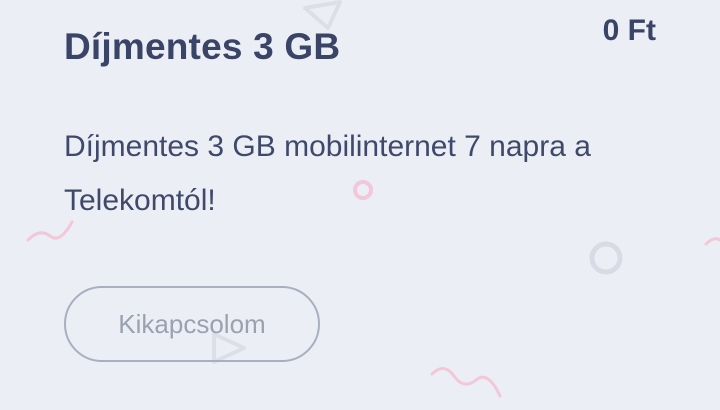  Describe the element at coordinates (192, 324) in the screenshot. I see `deactivate-button: Kikapcsolom` at that location.